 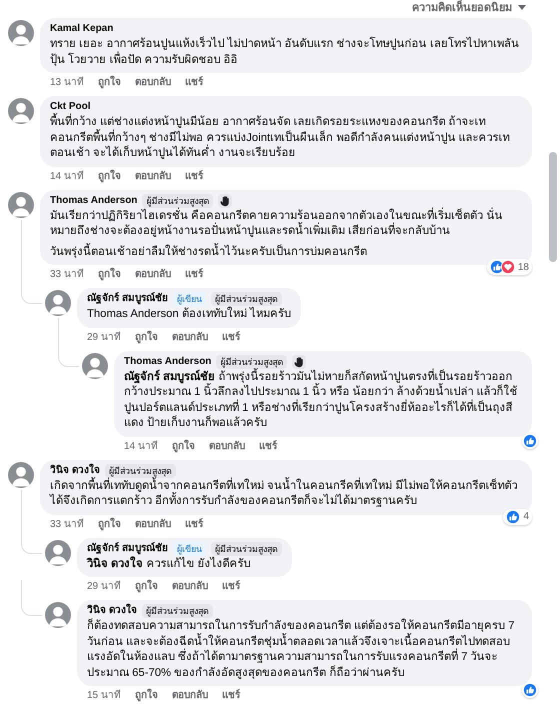 I want to click on timestamp: 15 นาที, so click(x=104, y=695).